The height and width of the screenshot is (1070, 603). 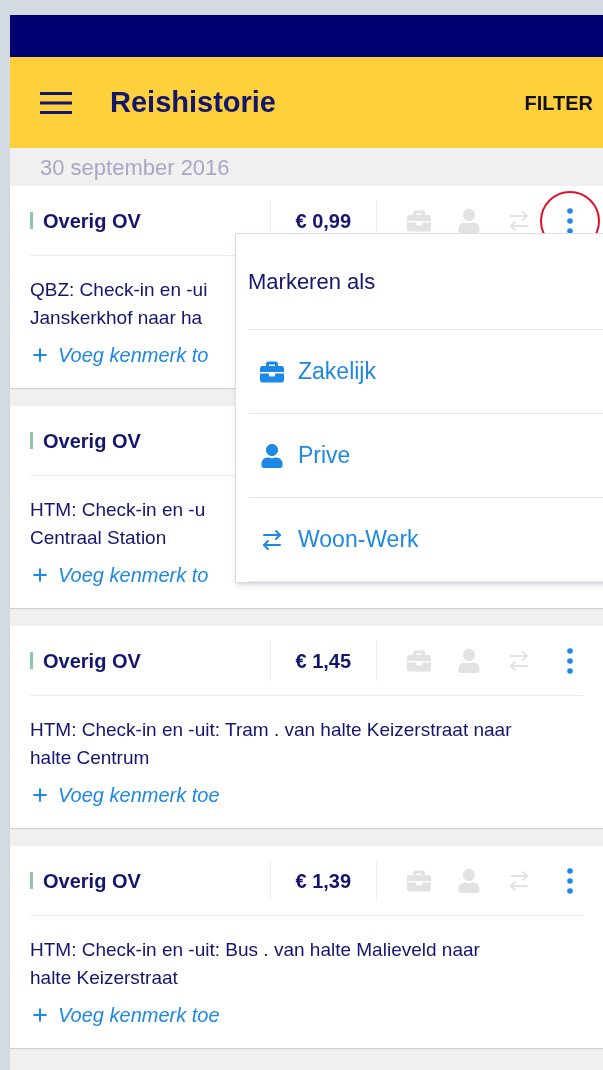 I want to click on menu-item: Woon-Werk, so click(x=425, y=540).